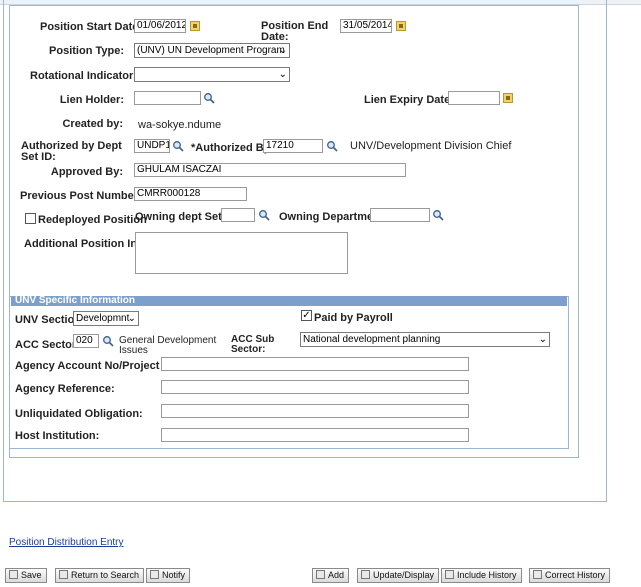  Describe the element at coordinates (487, 575) in the screenshot. I see `include-history-label: Include History` at that location.